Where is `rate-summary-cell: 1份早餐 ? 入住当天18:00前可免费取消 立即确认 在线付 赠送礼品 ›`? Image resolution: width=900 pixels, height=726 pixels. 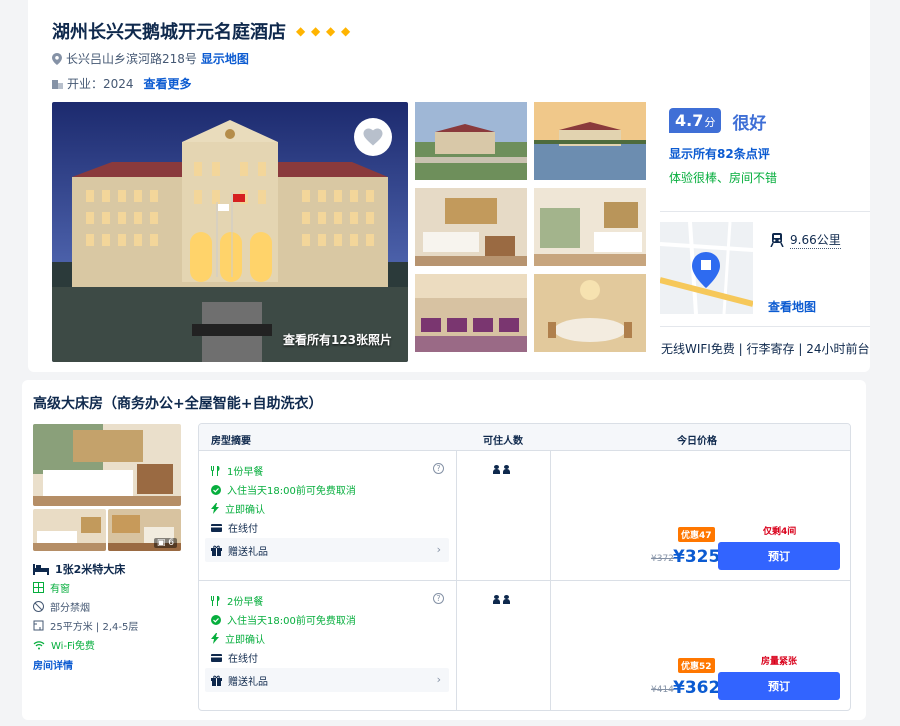 rate-summary-cell: 1份早餐 ? 入住当天18:00前可免费取消 立即确认 在线付 赠送礼品 › is located at coordinates (328, 515).